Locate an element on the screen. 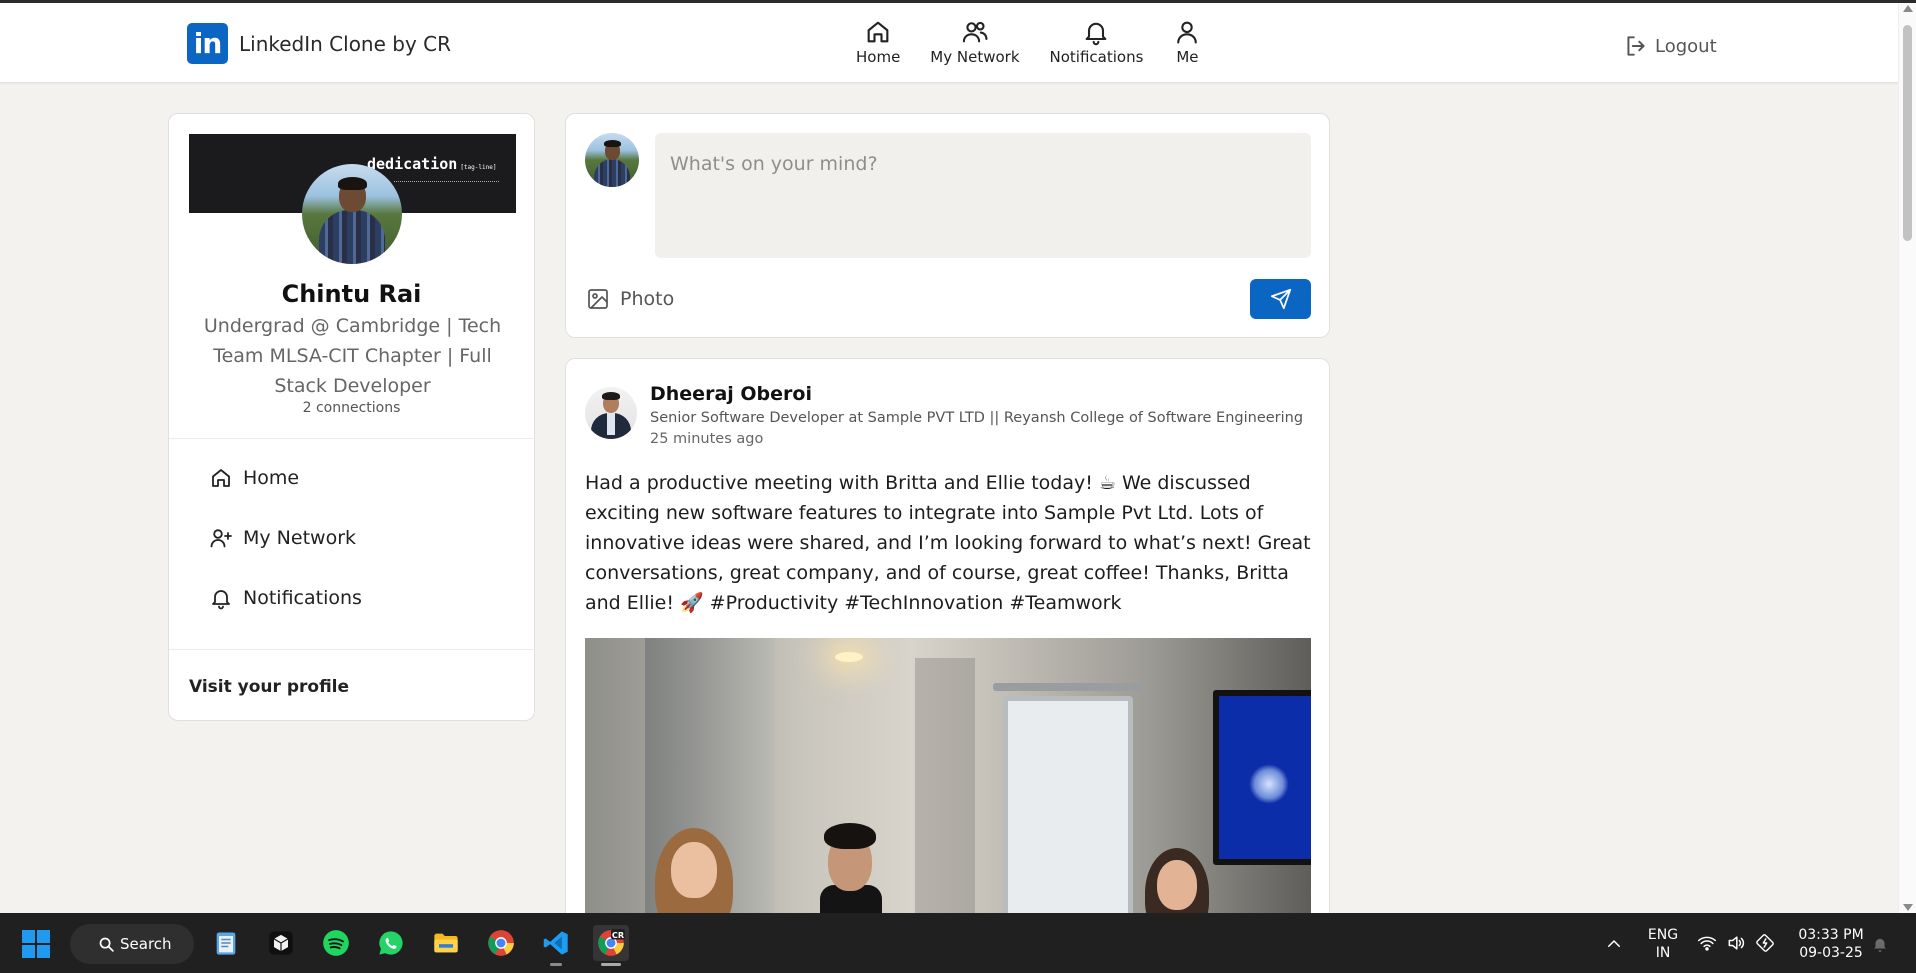  notepad-icon is located at coordinates (226, 943).